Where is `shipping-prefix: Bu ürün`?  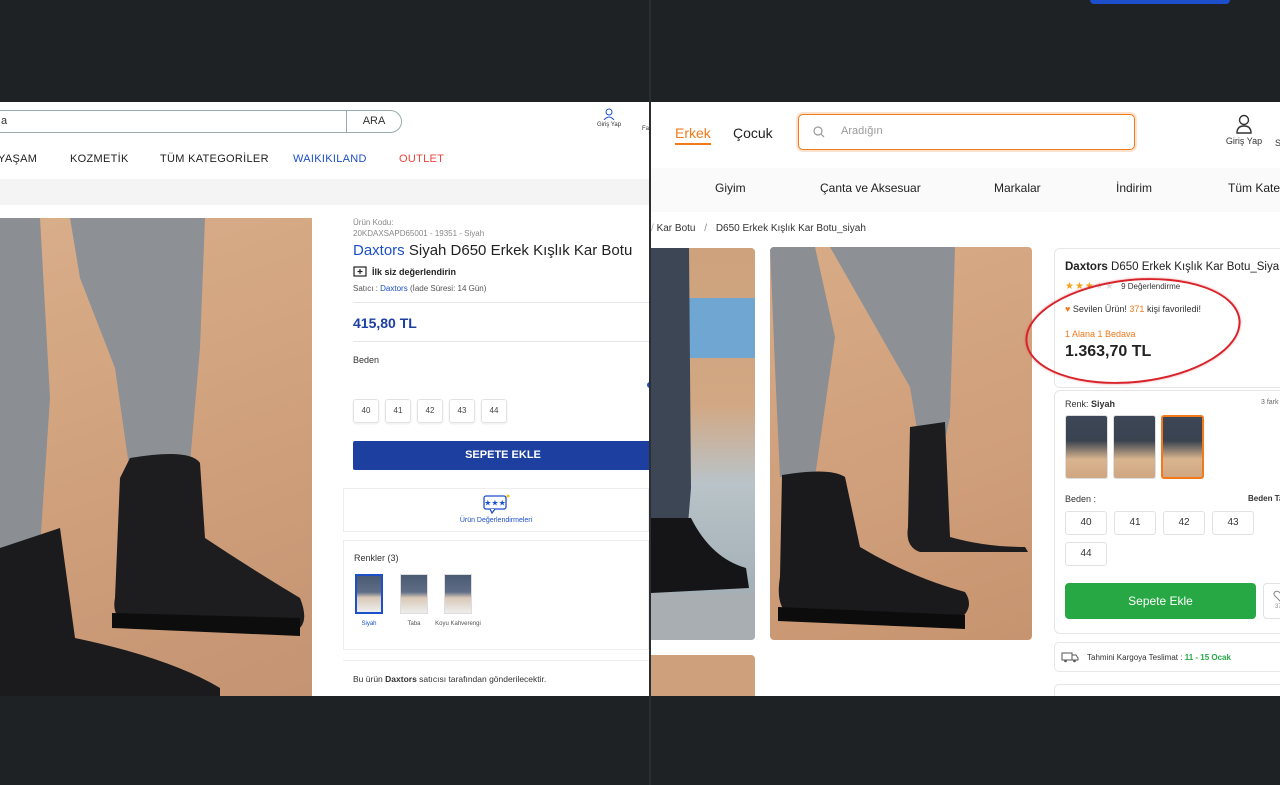
shipping-prefix: Bu ürün is located at coordinates (369, 679).